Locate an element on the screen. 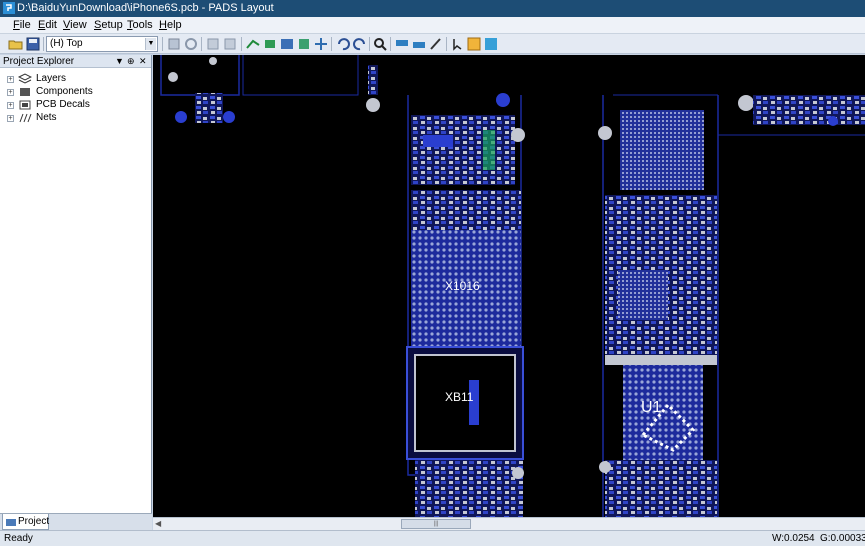 This screenshot has height=546, width=865. explorer-header: Project Explorer ▼ ⊕ ✕ is located at coordinates (75, 61).